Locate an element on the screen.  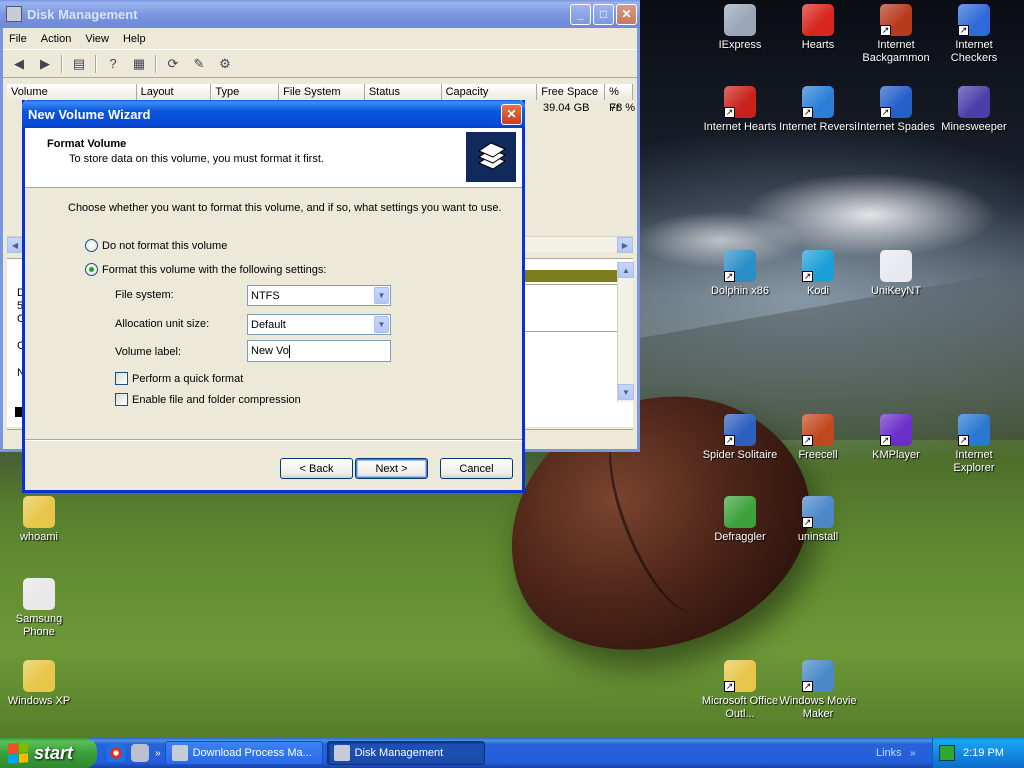
desktop-icon-hearts: Hearts is located at coordinates (818, 28).